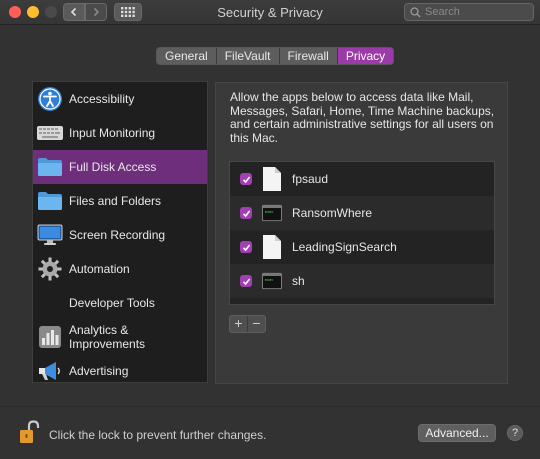  I want to click on analytics-icon, so click(50, 337).